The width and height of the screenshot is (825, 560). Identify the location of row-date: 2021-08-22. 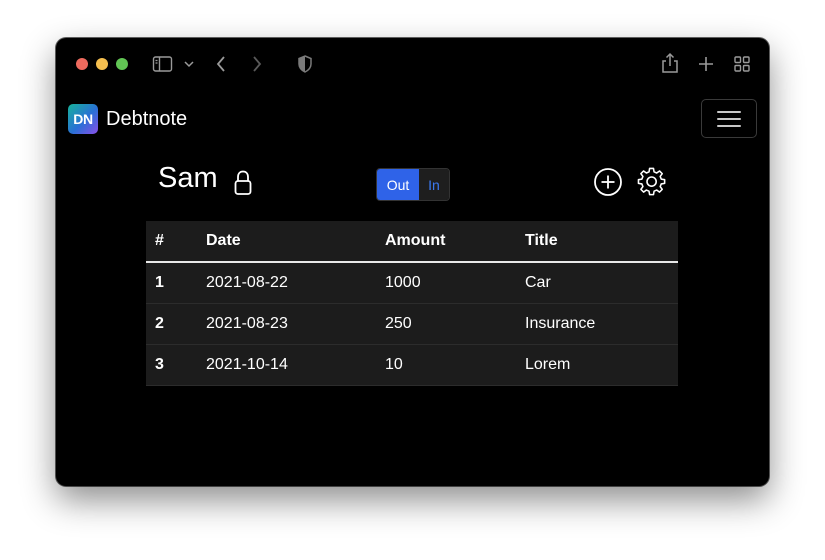
(247, 282).